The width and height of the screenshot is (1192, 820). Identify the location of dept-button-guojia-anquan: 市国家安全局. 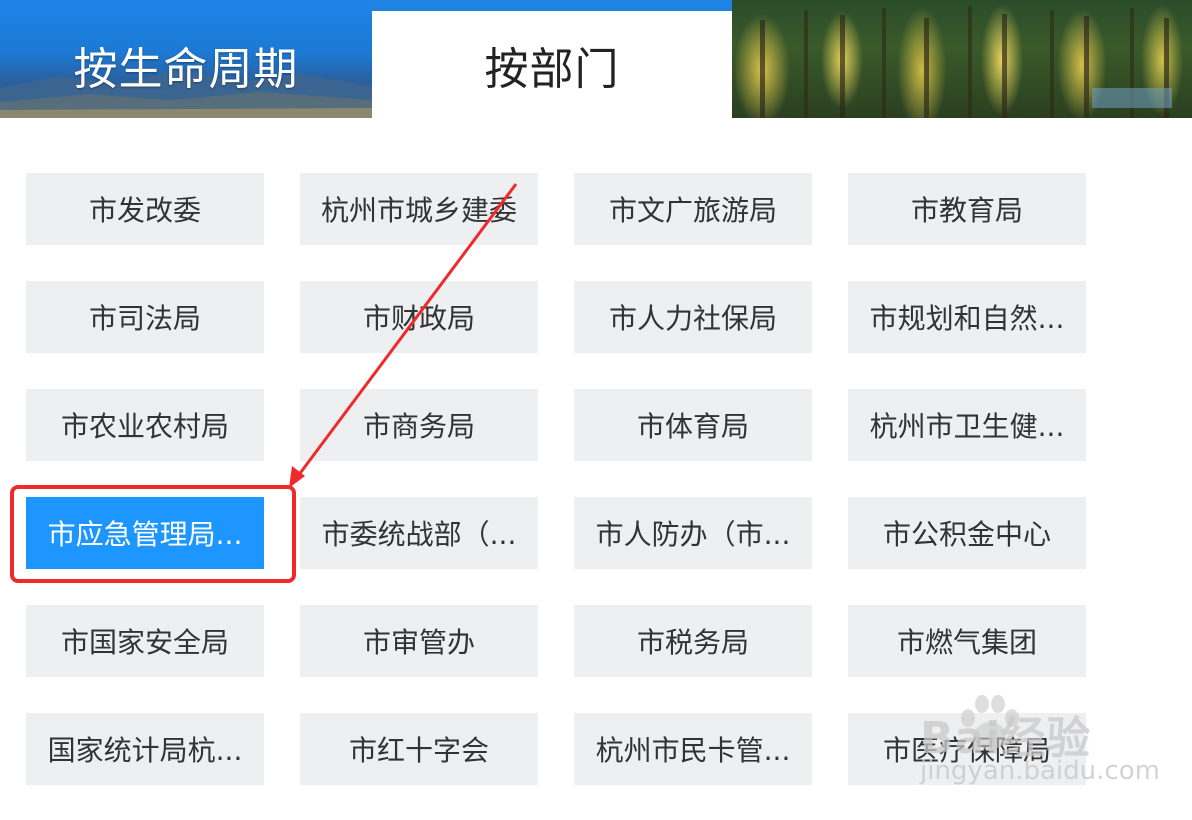
(145, 641).